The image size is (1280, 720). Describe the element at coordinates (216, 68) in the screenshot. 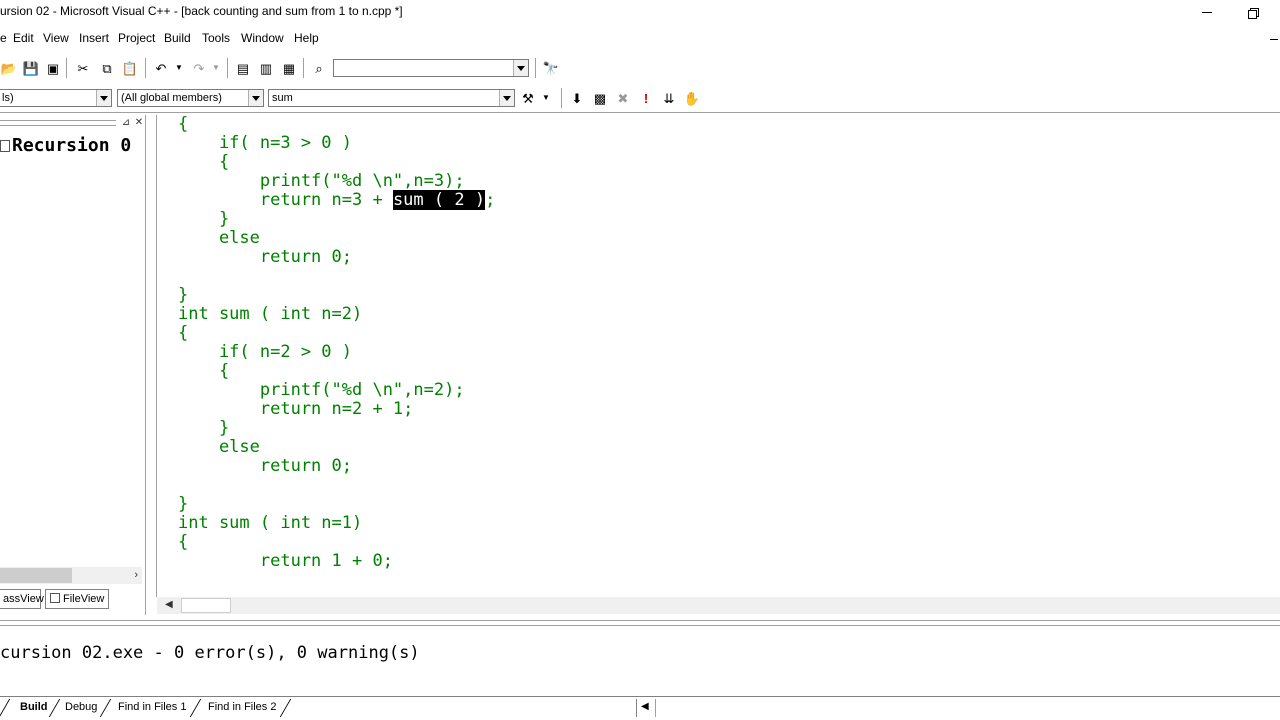

I see `redo-dropdown-icon: ▼` at that location.